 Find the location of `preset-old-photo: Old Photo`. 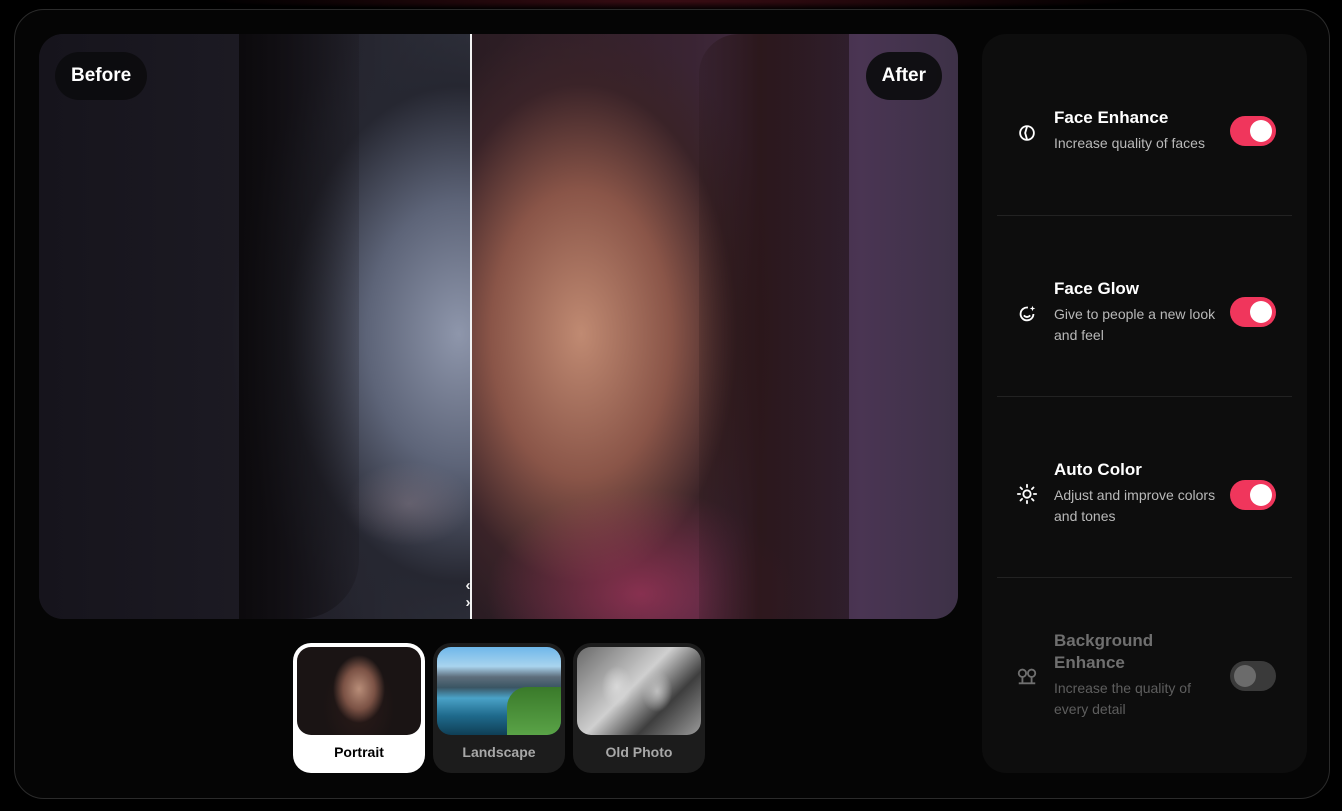

preset-old-photo: Old Photo is located at coordinates (639, 708).